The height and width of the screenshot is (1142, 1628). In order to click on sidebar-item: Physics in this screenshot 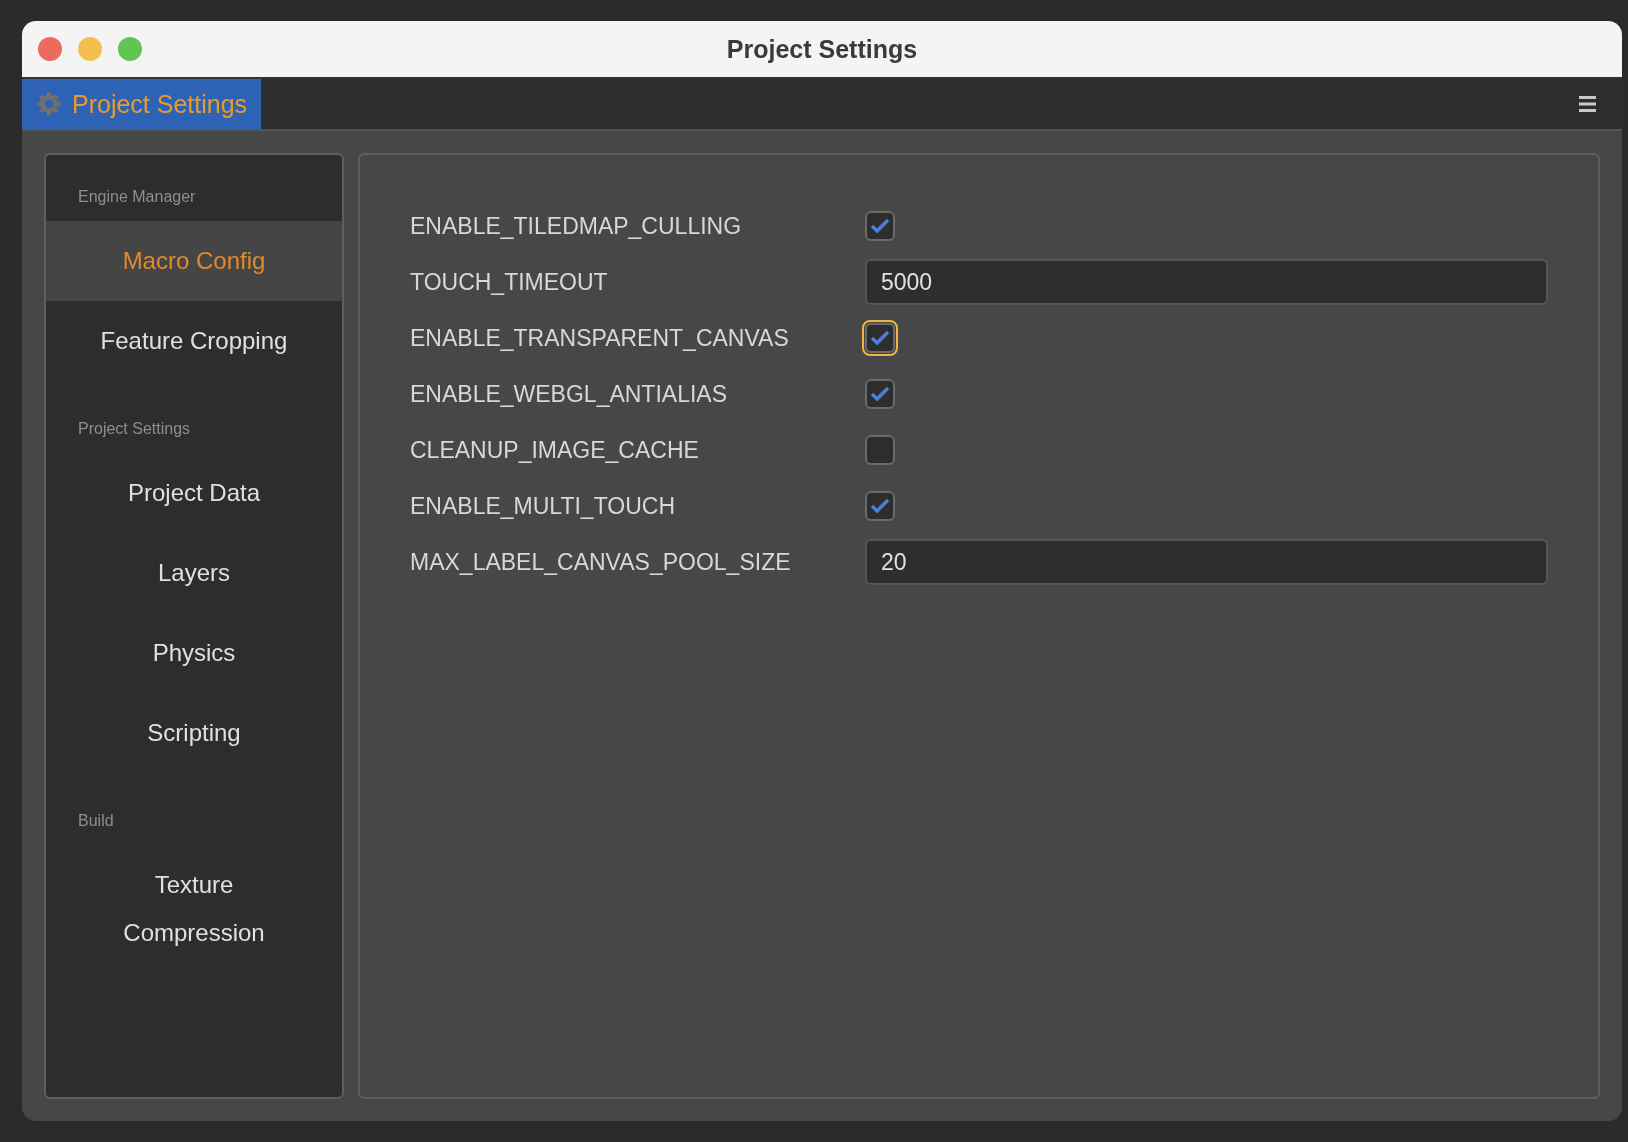, I will do `click(194, 653)`.